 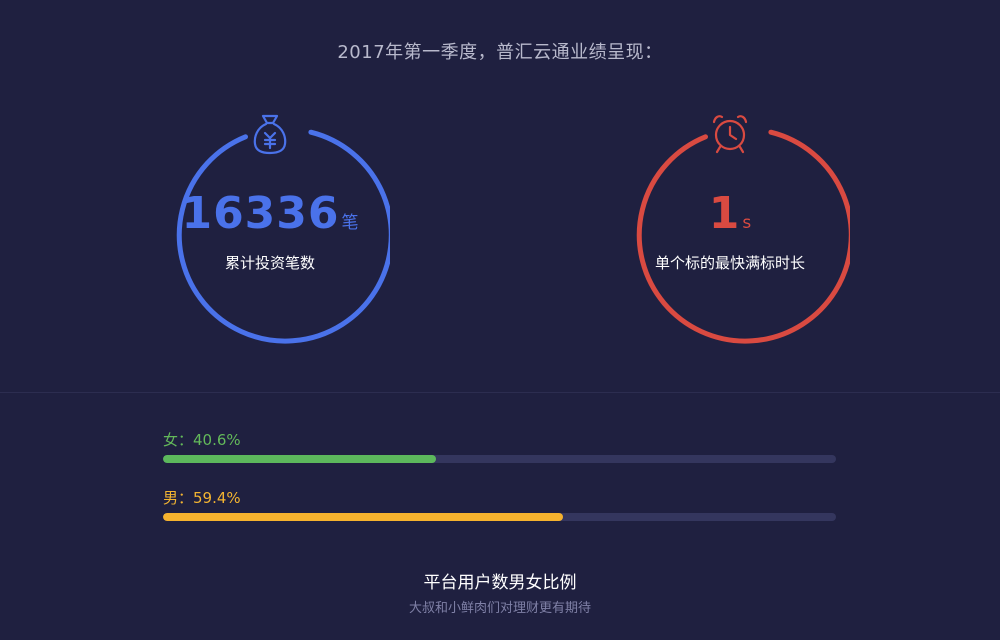 What do you see at coordinates (500, 583) in the screenshot?
I see `footer-title: 平台用户数男女比例` at bounding box center [500, 583].